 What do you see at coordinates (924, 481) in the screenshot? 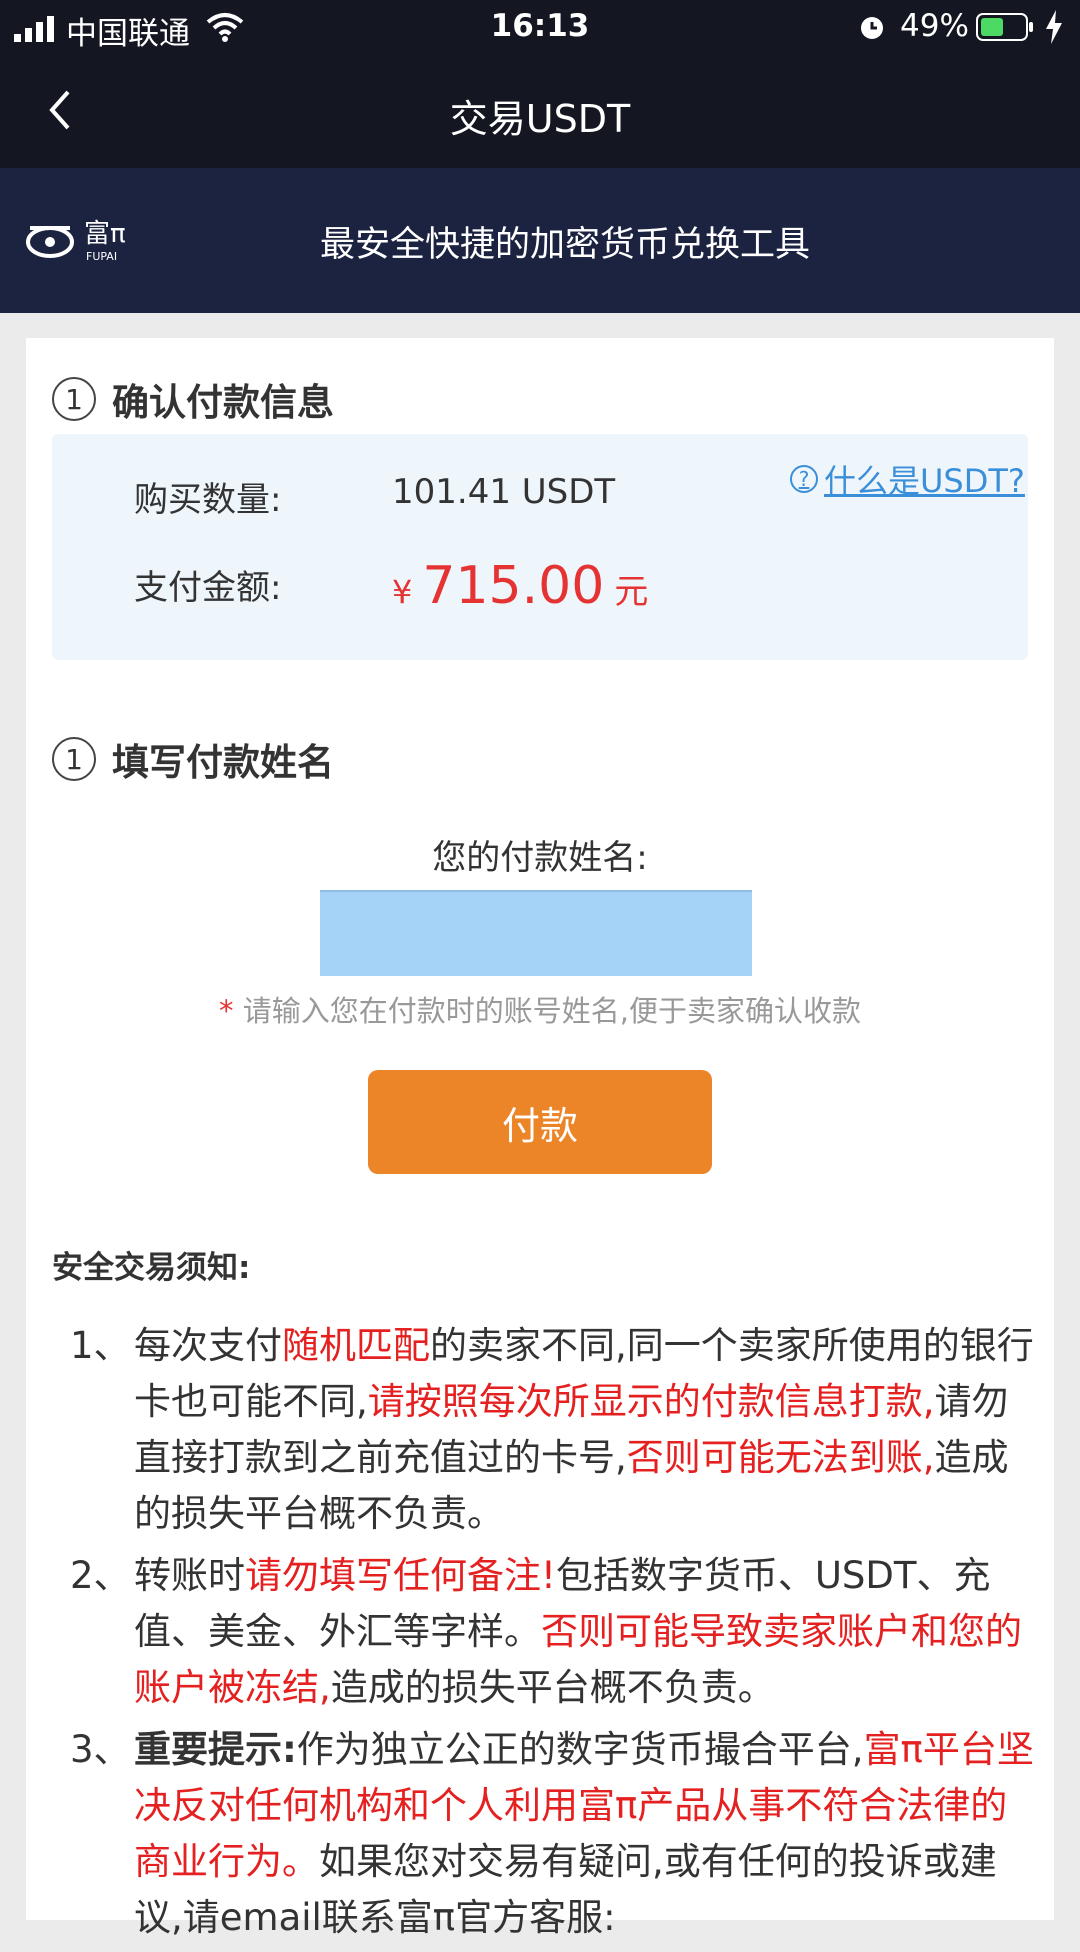
I see `what-is-usdt-label: 什么是USDT?` at bounding box center [924, 481].